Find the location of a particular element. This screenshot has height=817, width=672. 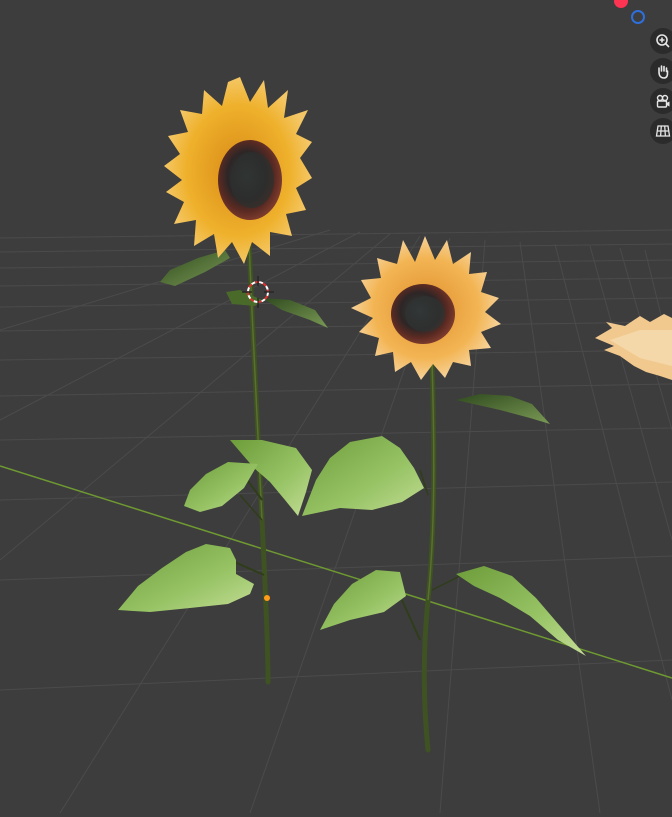

hand-icon is located at coordinates (663, 71).